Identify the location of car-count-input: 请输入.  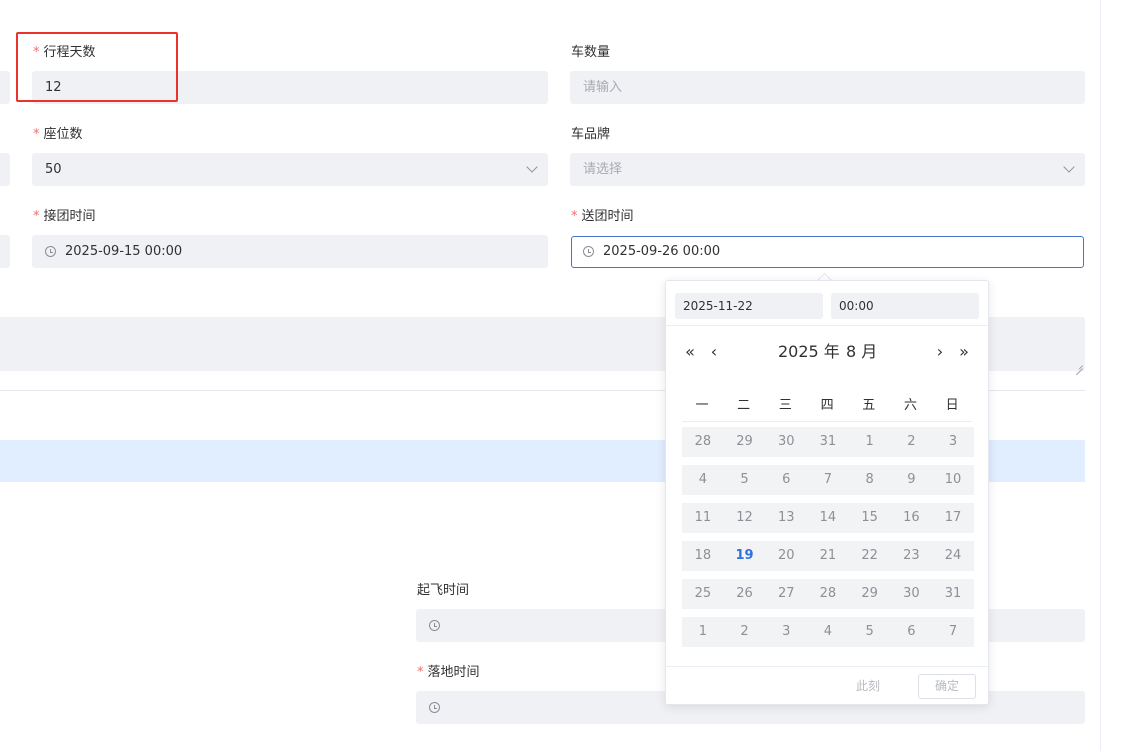
(827, 87).